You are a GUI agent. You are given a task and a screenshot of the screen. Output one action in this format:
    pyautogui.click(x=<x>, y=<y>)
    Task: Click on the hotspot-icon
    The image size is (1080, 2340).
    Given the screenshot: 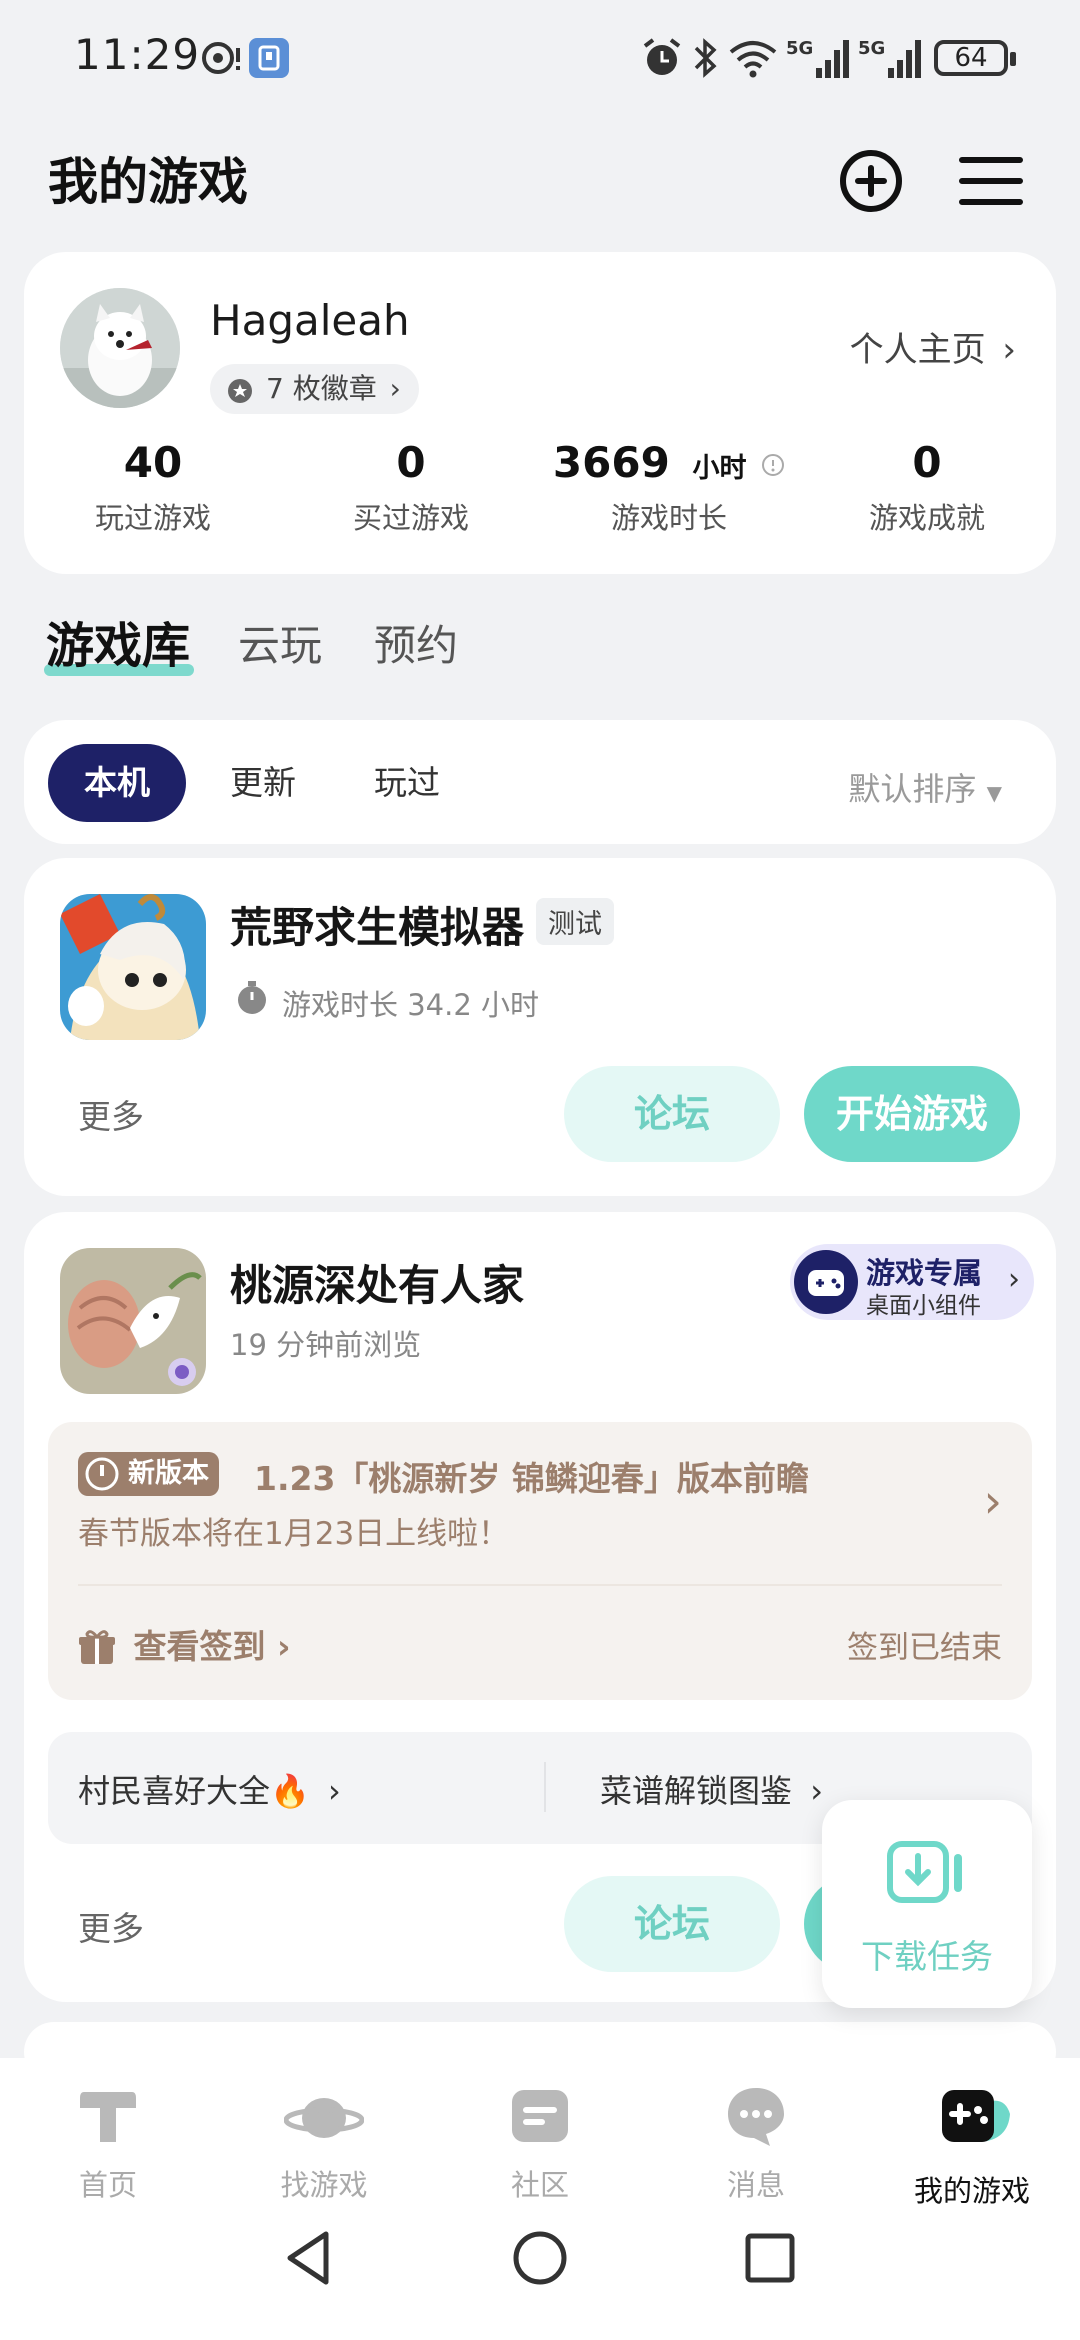 What is the action you would take?
    pyautogui.click(x=221, y=58)
    